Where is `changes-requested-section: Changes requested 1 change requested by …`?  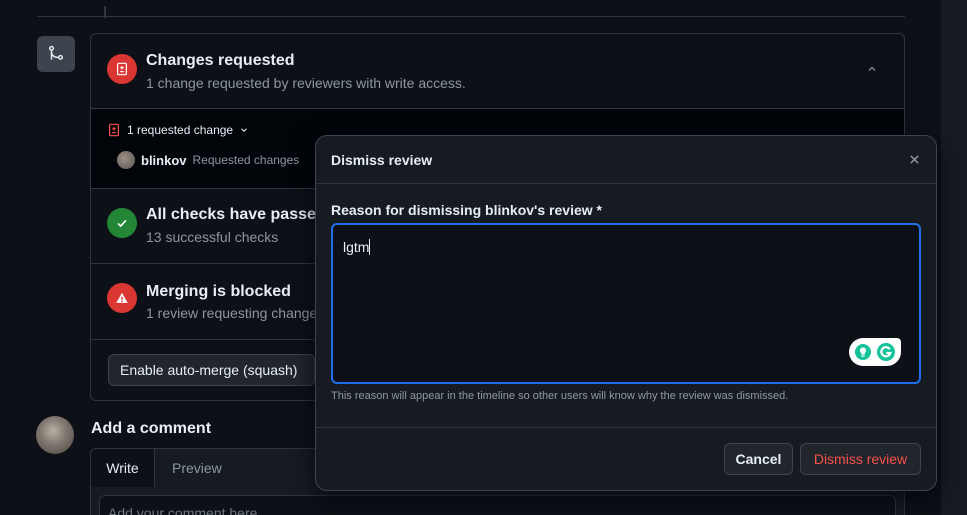
changes-requested-section: Changes requested 1 change requested by … is located at coordinates (497, 71).